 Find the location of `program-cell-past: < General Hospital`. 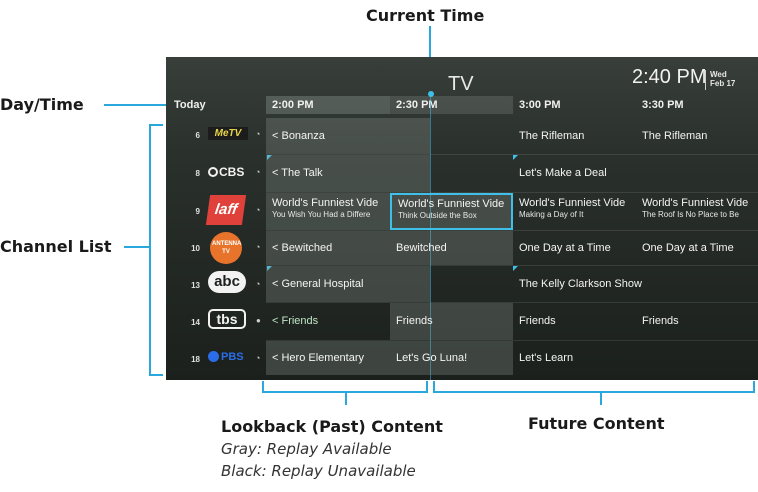

program-cell-past: < General Hospital is located at coordinates (348, 284).